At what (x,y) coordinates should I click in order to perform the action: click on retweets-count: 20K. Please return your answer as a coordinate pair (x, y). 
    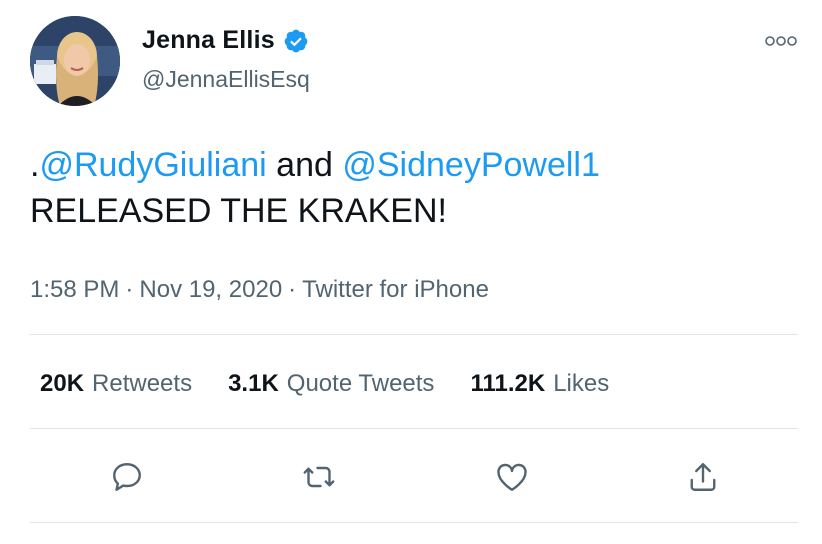
    Looking at the image, I should click on (62, 383).